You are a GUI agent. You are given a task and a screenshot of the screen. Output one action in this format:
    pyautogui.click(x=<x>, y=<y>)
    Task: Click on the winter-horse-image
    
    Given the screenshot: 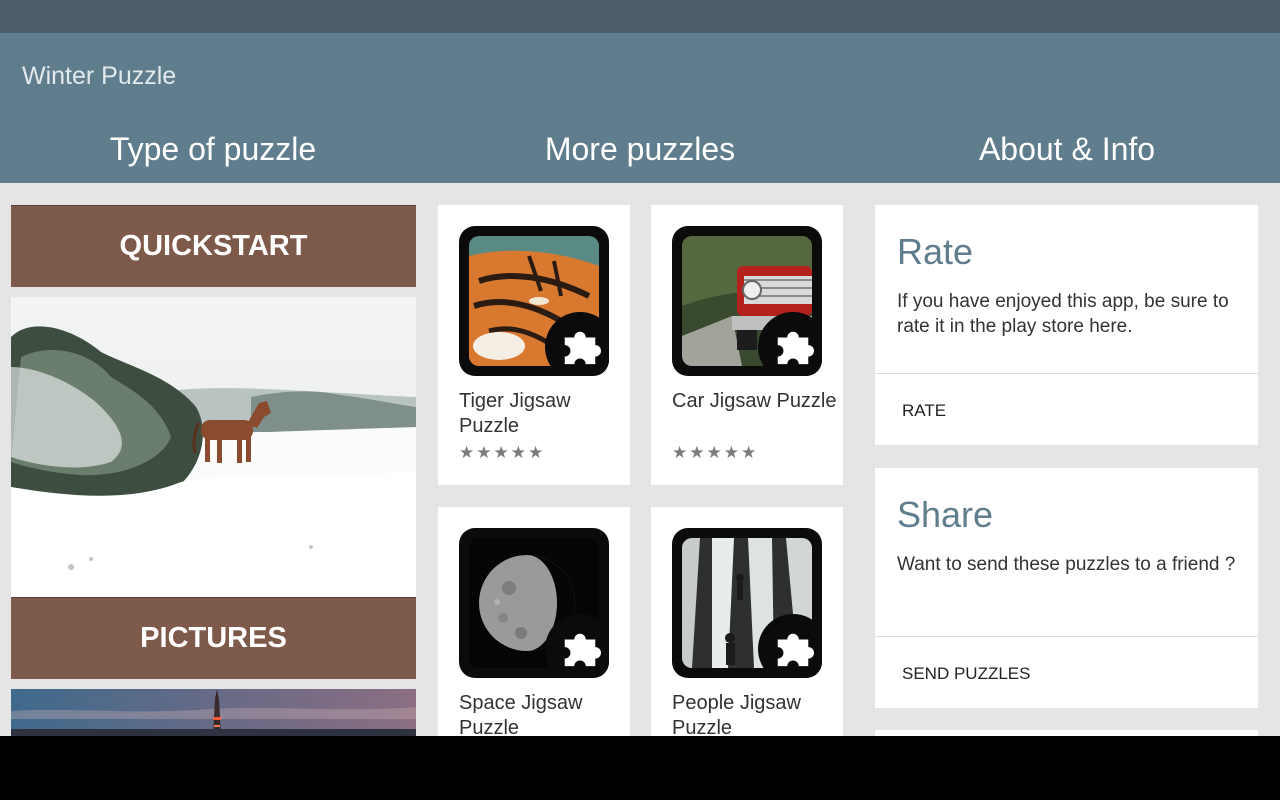 What is the action you would take?
    pyautogui.click(x=213, y=447)
    